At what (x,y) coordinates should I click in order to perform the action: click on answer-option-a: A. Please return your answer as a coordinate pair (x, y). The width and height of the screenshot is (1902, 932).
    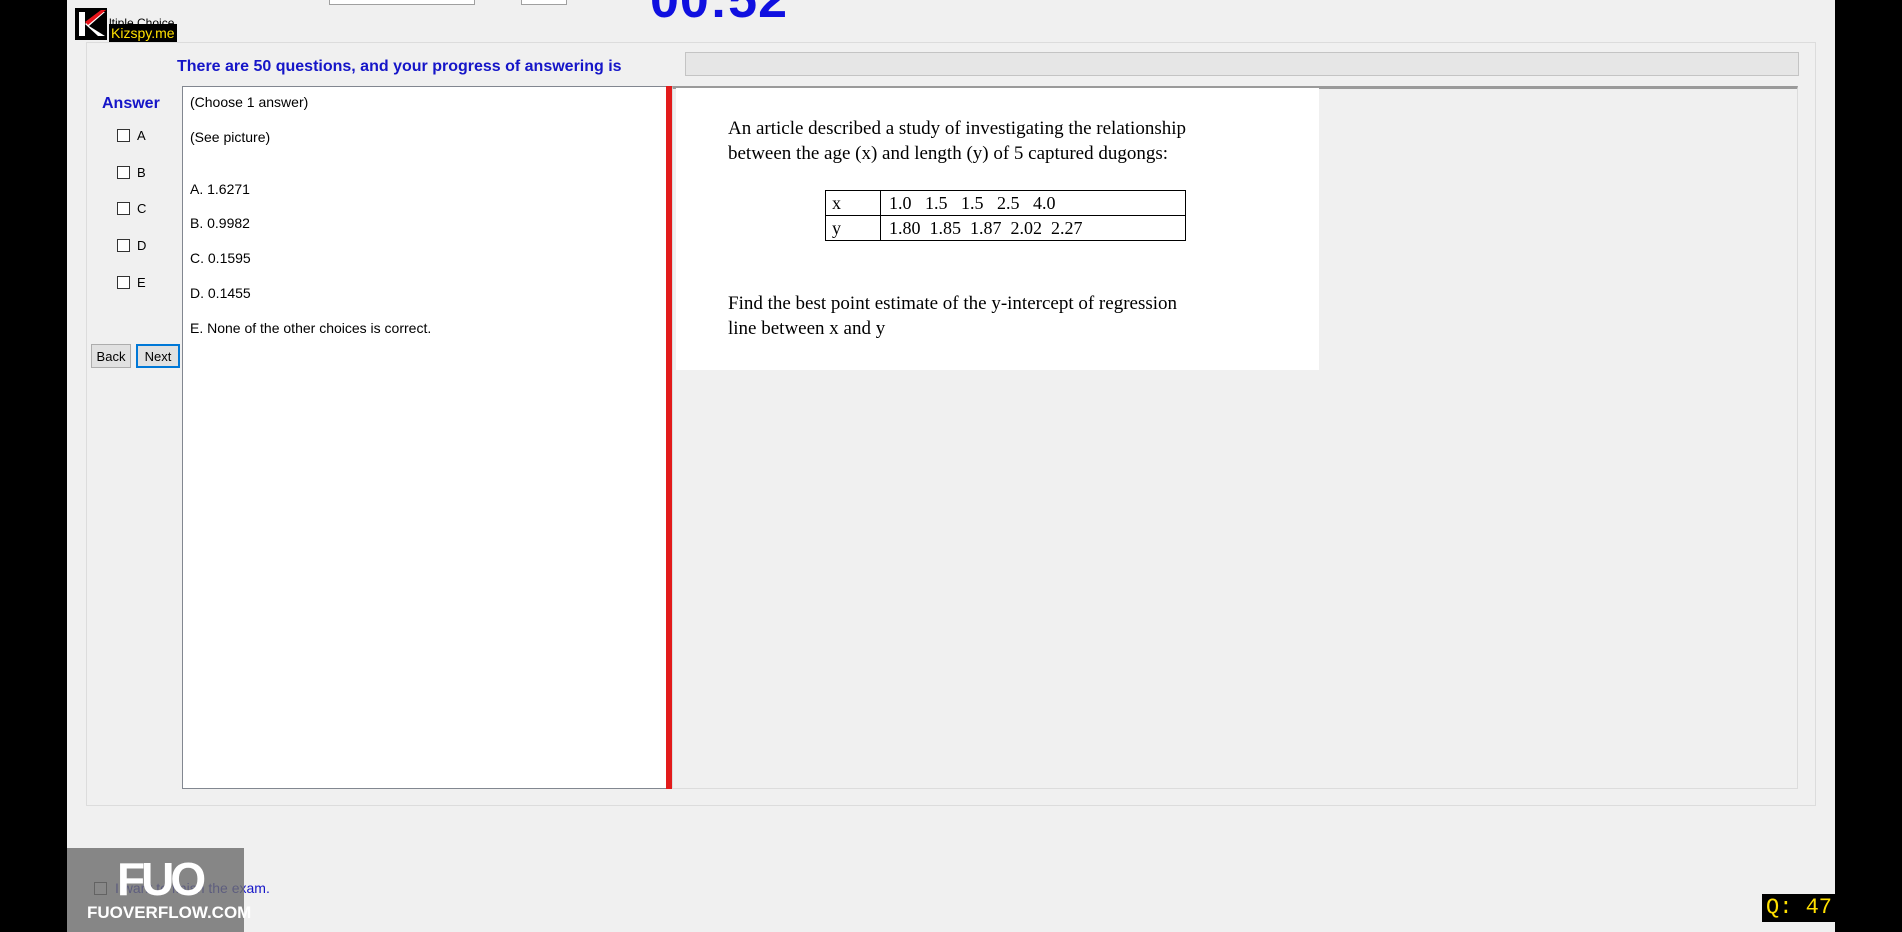
    Looking at the image, I should click on (131, 135).